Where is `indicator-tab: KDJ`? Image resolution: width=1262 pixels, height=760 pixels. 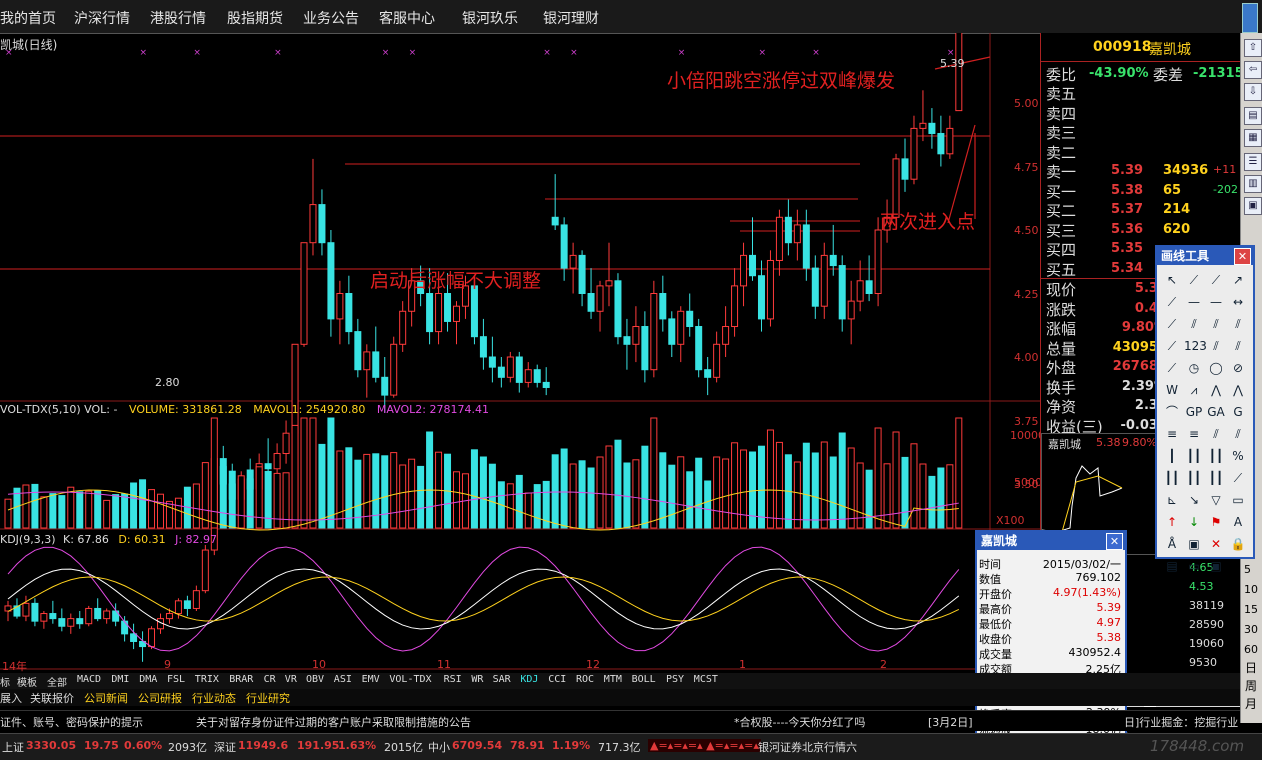 indicator-tab: KDJ is located at coordinates (529, 679).